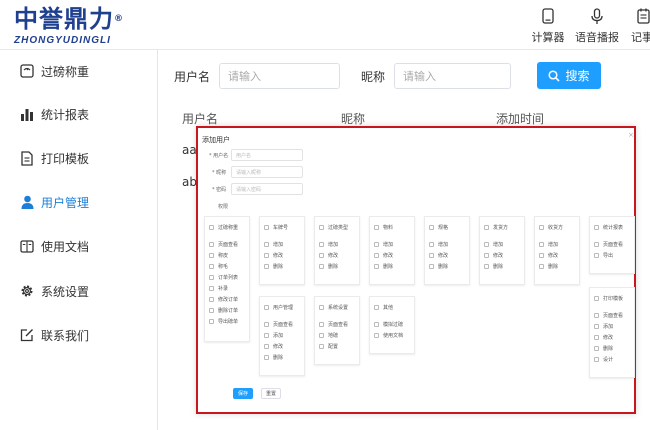 Image resolution: width=650 pixels, height=430 pixels. What do you see at coordinates (64, 19) in the screenshot?
I see `logo-text: 中誉鼎力` at bounding box center [64, 19].